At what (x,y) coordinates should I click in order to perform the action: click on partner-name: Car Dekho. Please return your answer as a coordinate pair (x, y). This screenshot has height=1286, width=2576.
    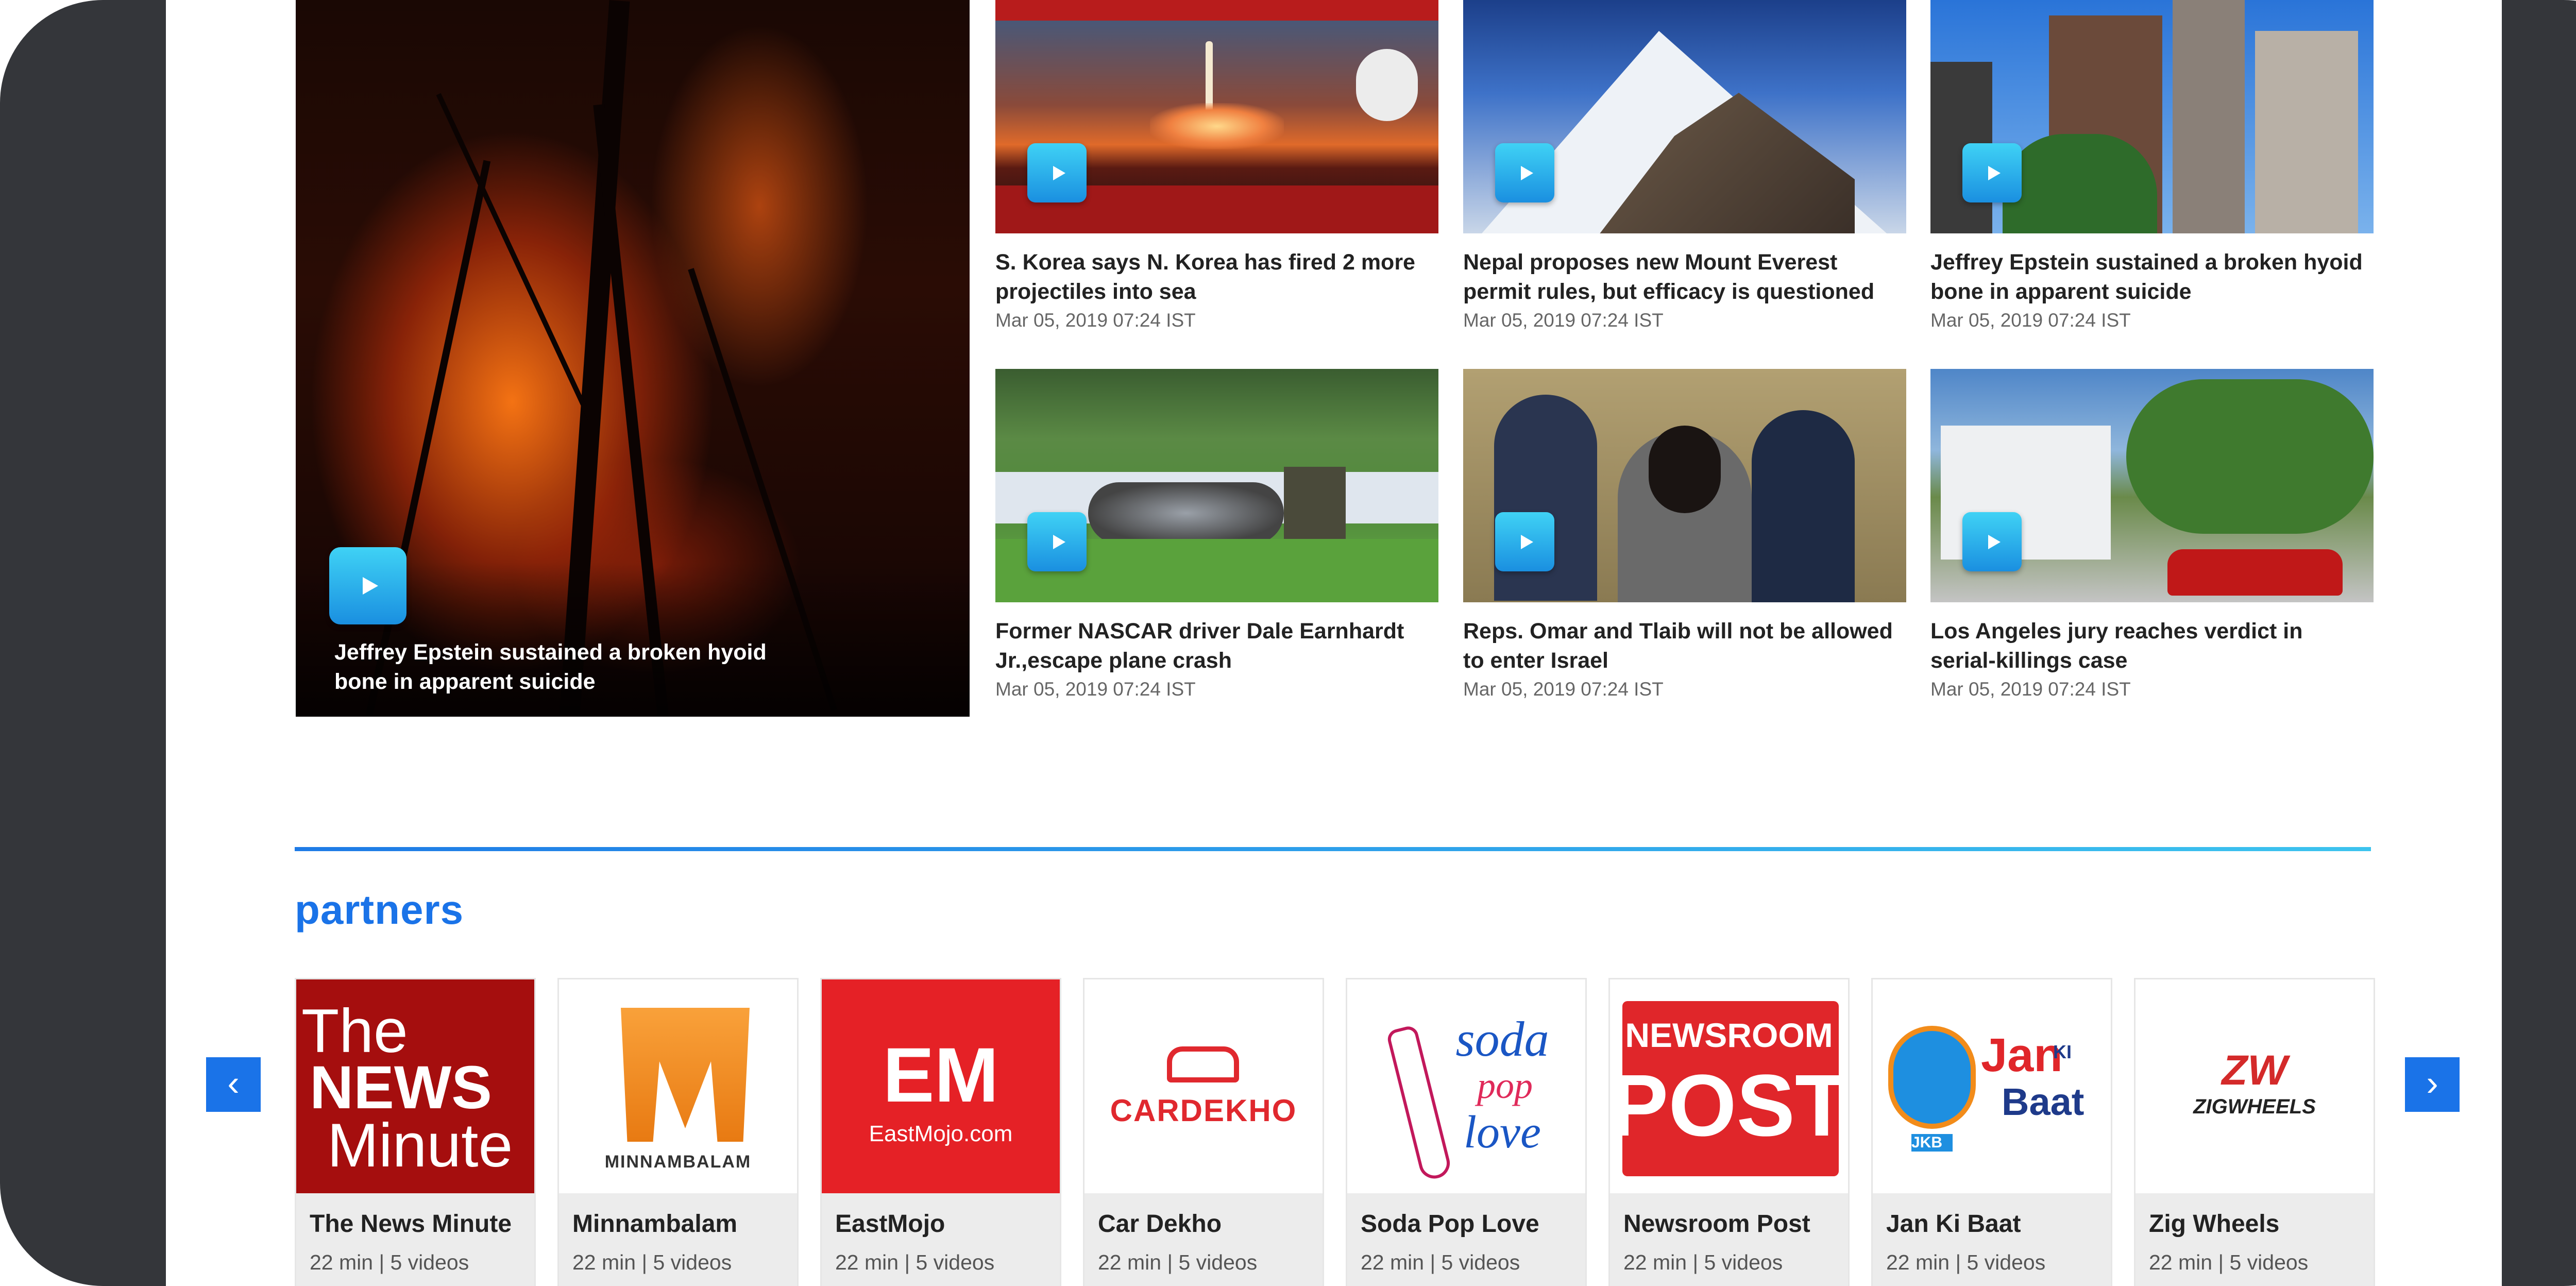
    Looking at the image, I should click on (1204, 1224).